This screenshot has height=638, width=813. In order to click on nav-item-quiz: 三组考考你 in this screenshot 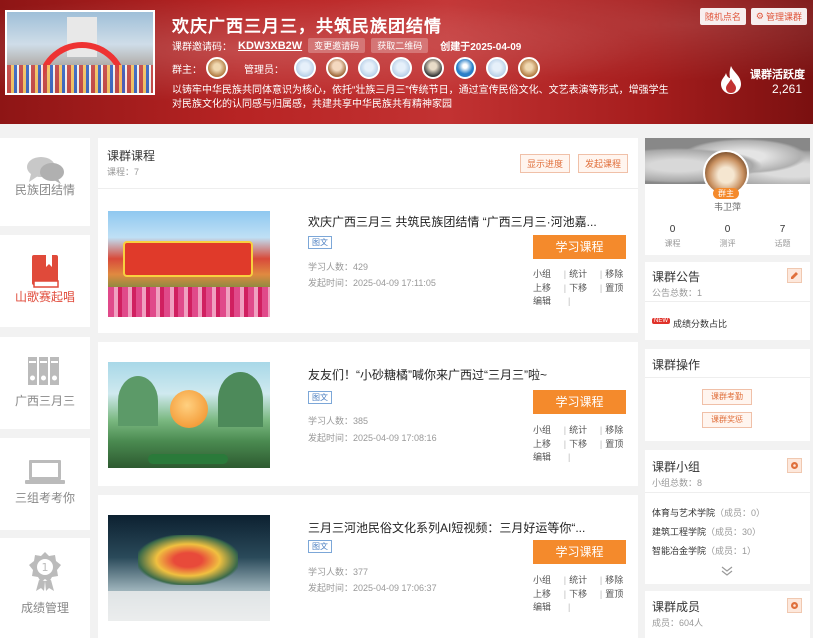, I will do `click(45, 484)`.